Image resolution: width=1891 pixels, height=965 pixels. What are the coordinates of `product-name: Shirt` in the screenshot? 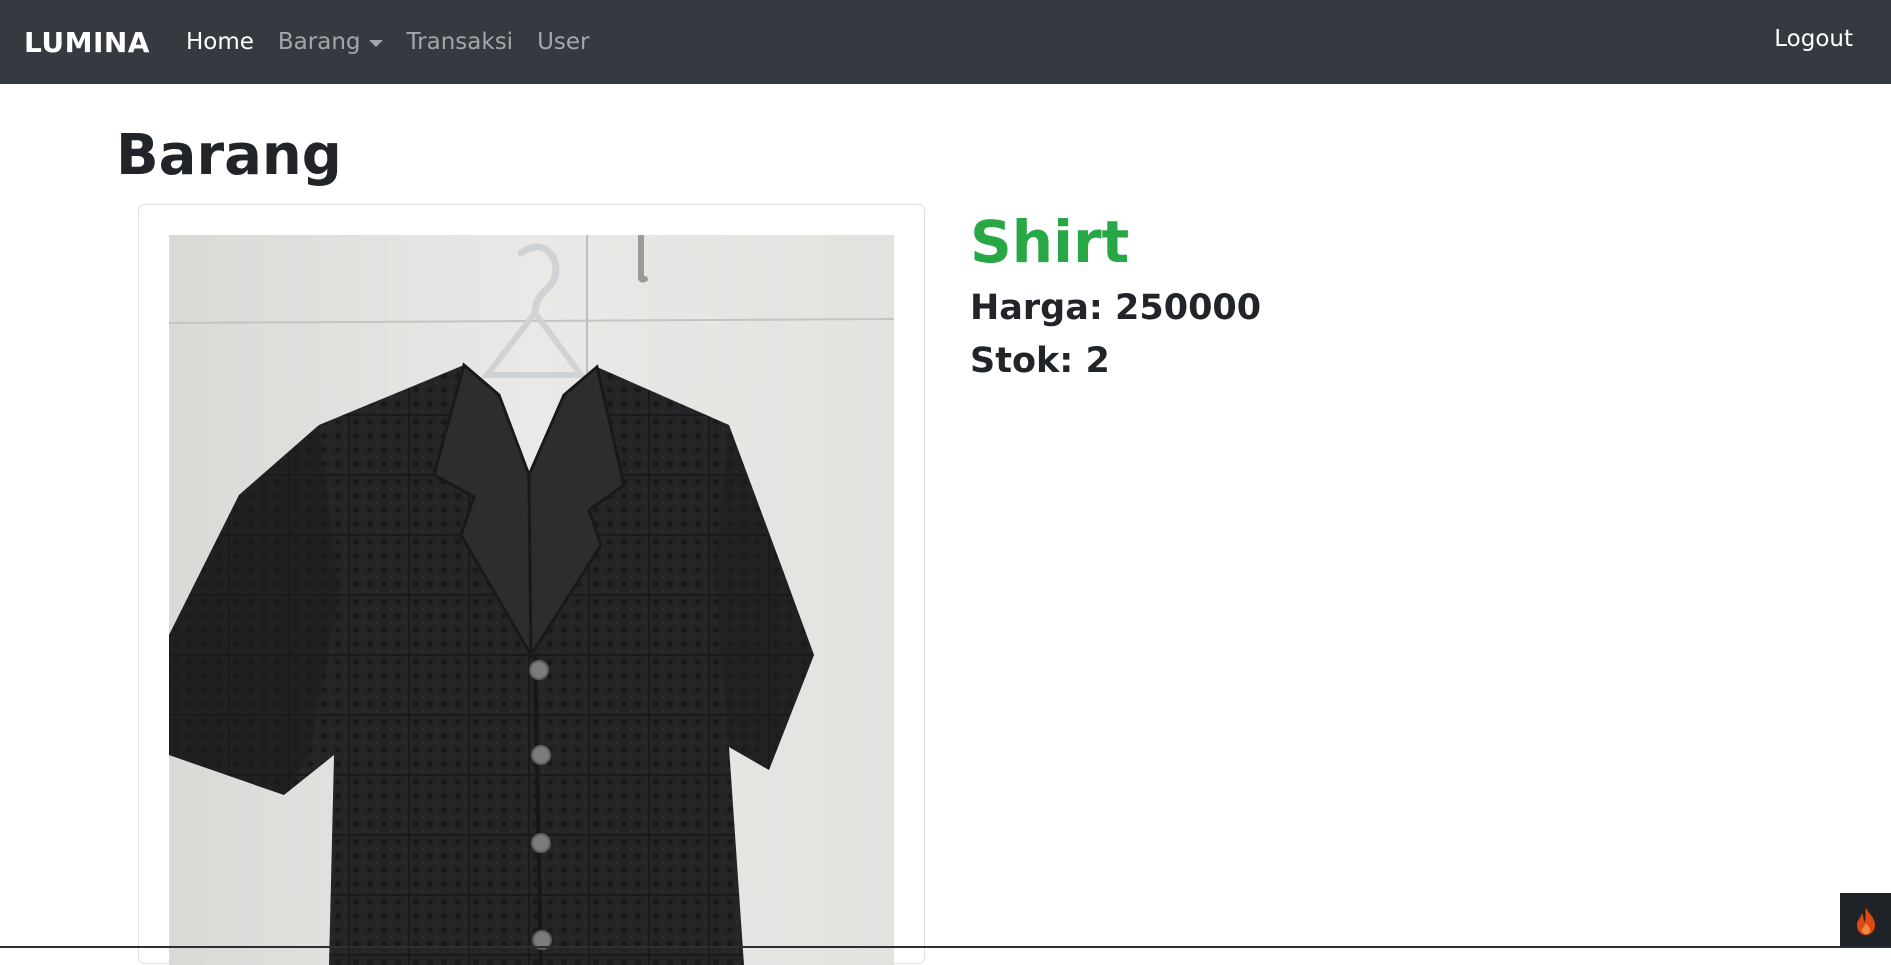 It's located at (1050, 242).